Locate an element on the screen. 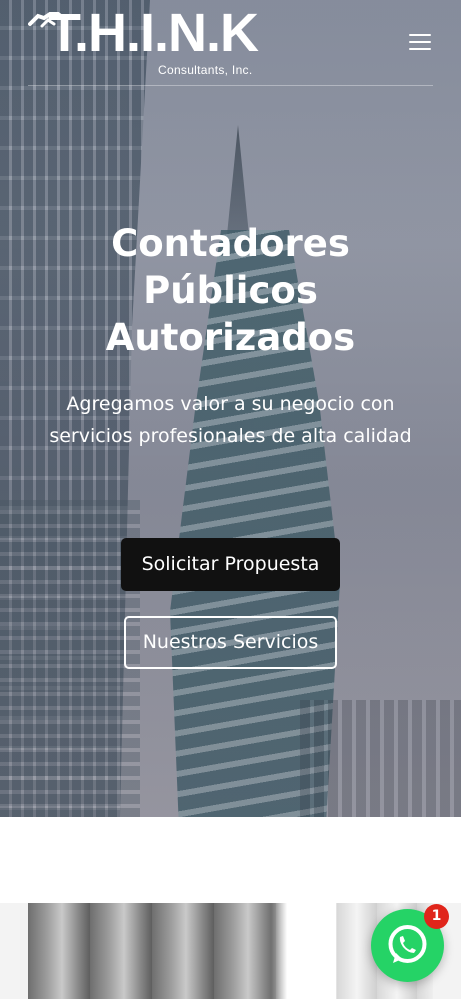 Image resolution: width=461 pixels, height=999 pixels. notification-badge: 1 is located at coordinates (436, 916).